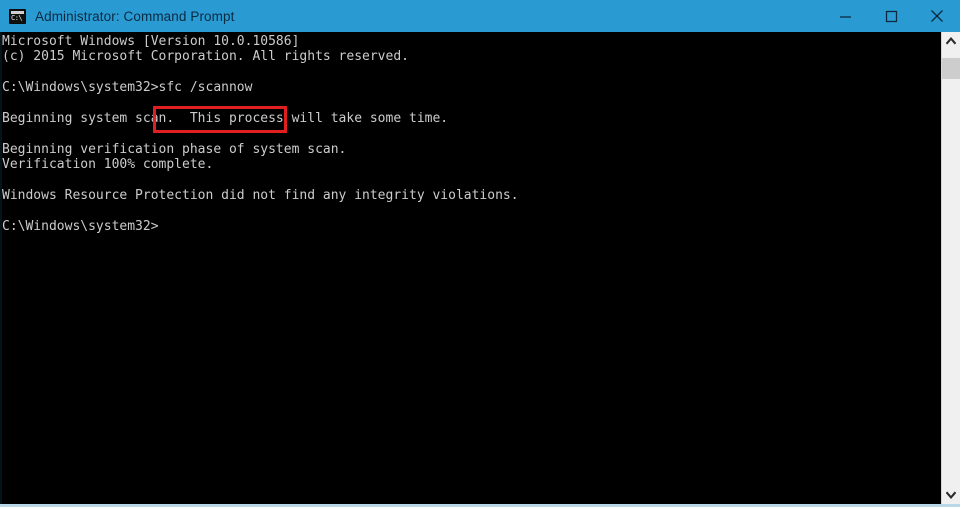 This screenshot has height=507, width=960. I want to click on console-scrollbar, so click(950, 268).